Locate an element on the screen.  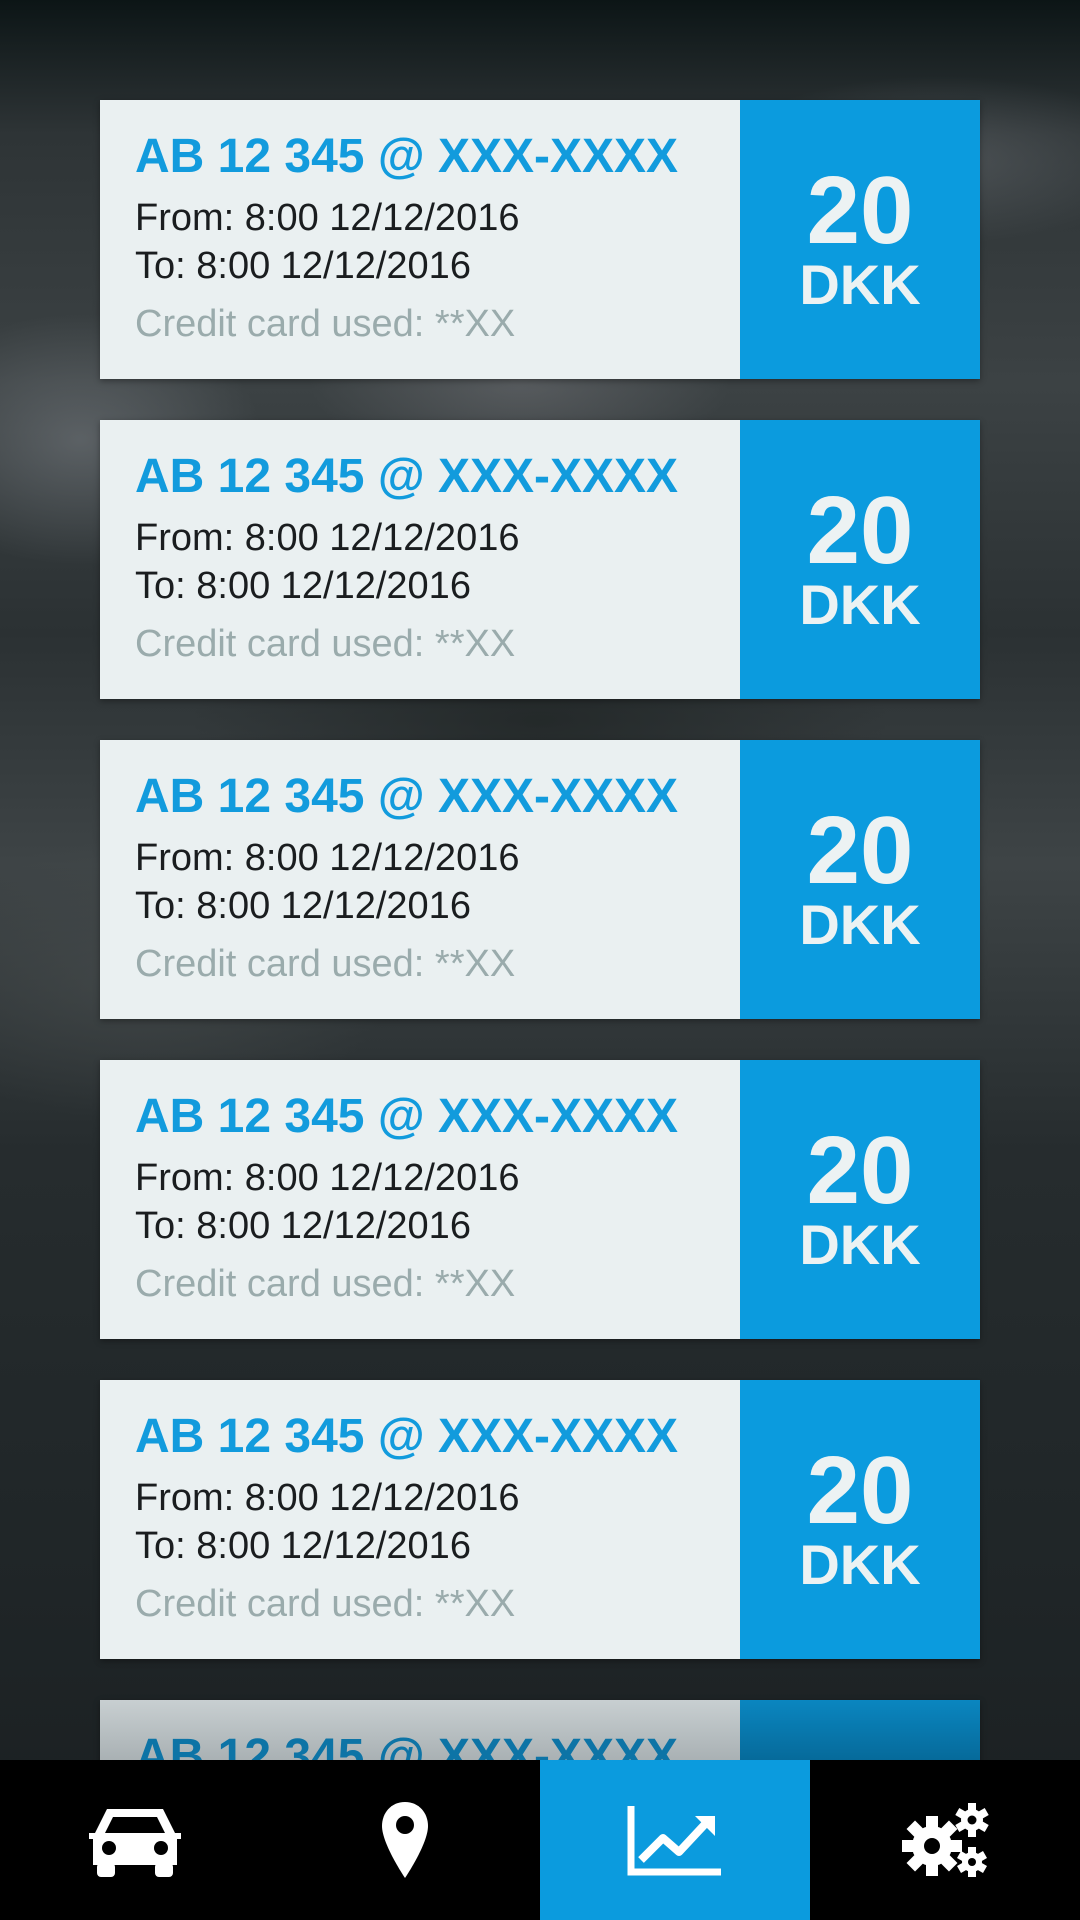
nav-statistics is located at coordinates (675, 1840).